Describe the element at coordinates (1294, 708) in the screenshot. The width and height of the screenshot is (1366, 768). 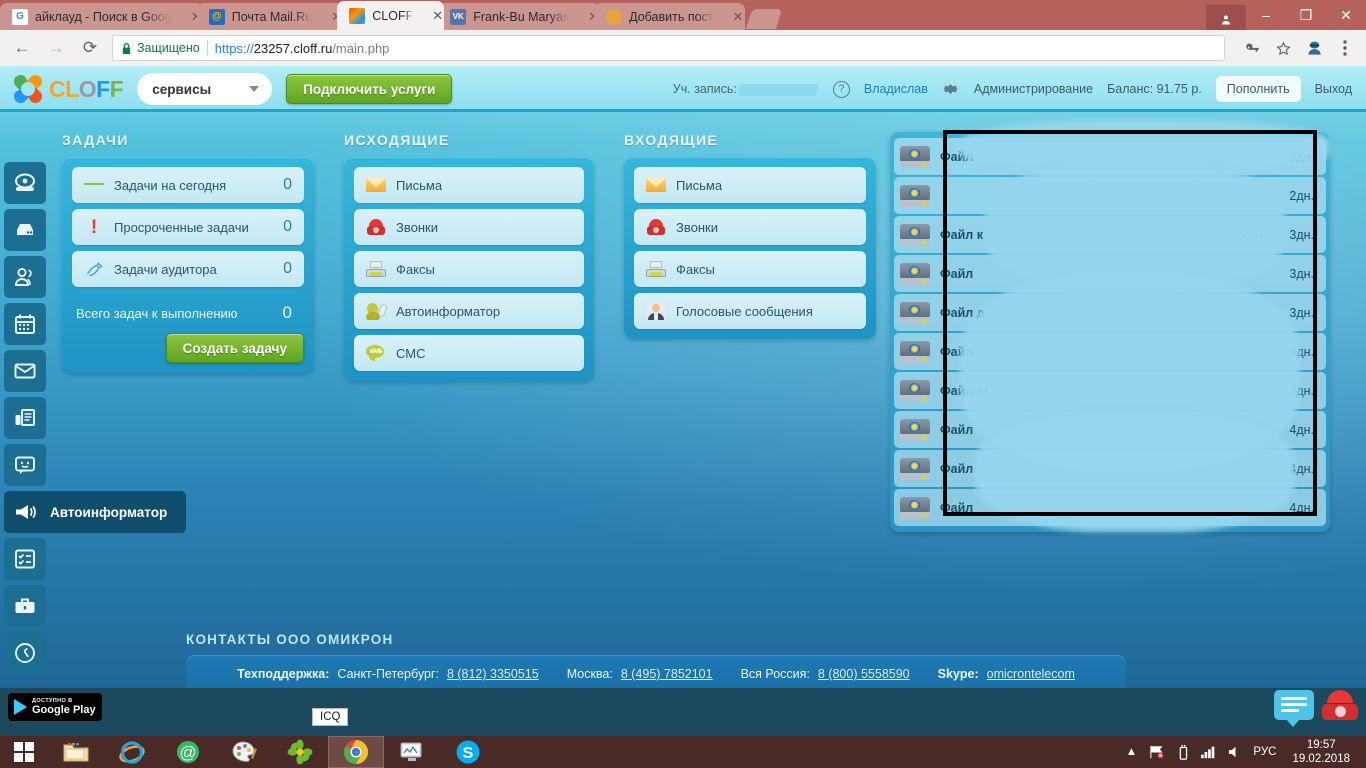
I see `chat-bubble-widget-icon` at that location.